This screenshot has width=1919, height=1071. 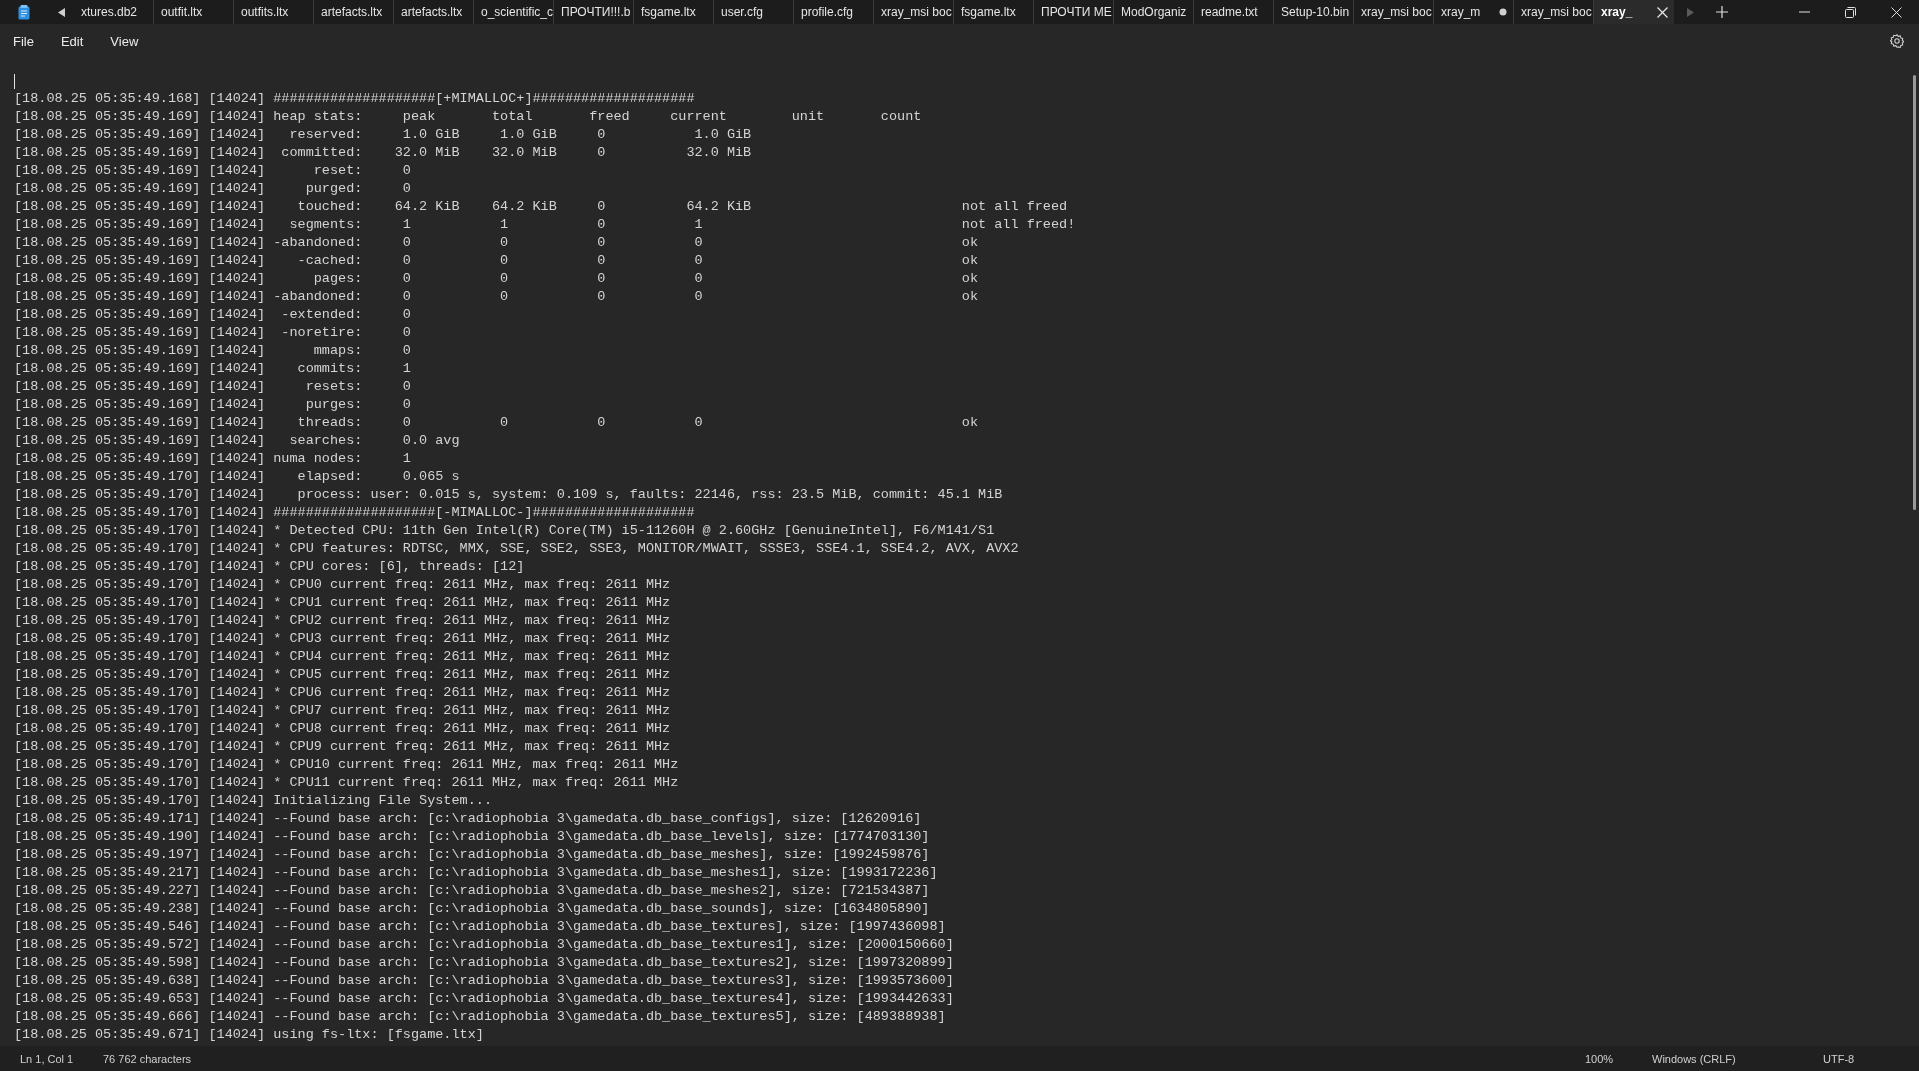 I want to click on log-line: [18.08.25 05:35:49.169] [14024] committed: 32.0 MiB 32.0 MiB 0 32.0 MiB, so click(x=383, y=153).